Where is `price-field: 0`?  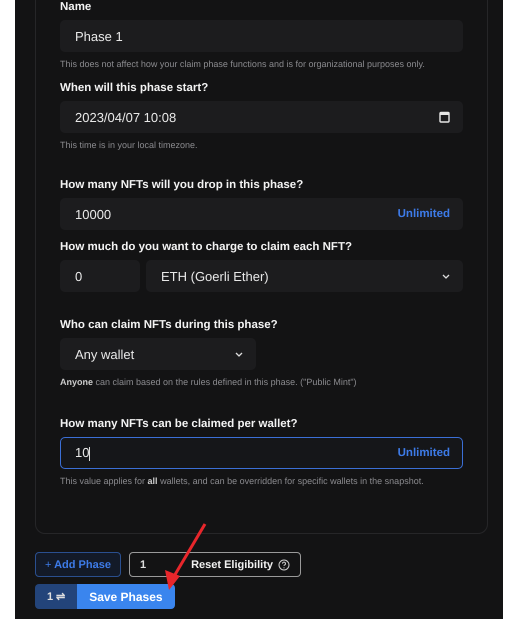 price-field: 0 is located at coordinates (100, 276).